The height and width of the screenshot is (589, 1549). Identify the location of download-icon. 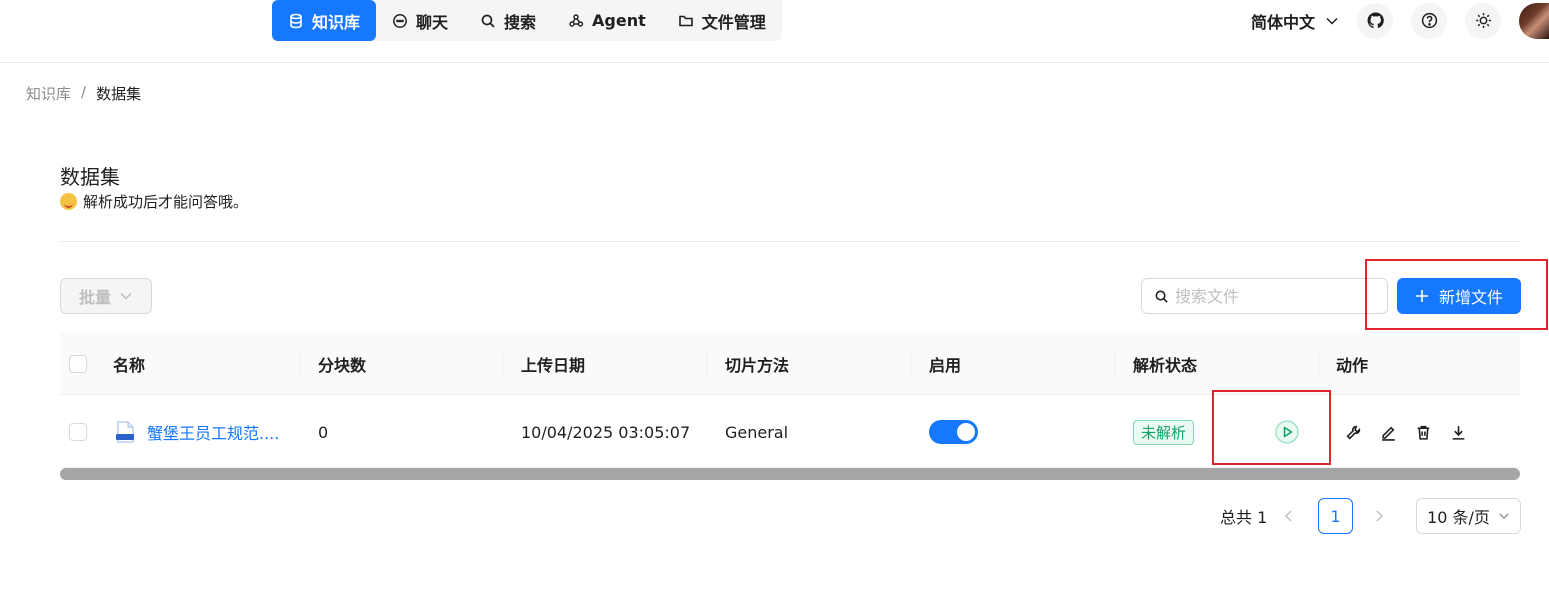
(1458, 432).